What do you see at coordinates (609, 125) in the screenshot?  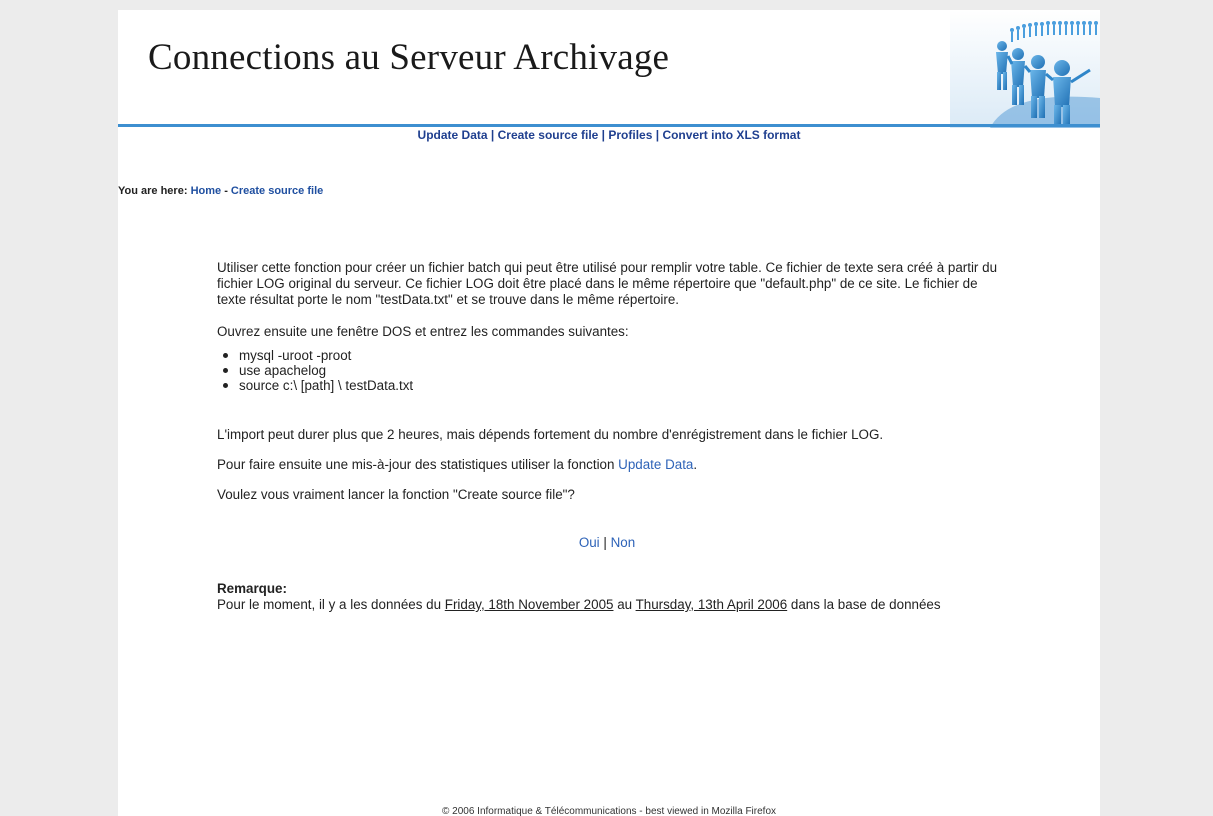 I see `header-divider` at bounding box center [609, 125].